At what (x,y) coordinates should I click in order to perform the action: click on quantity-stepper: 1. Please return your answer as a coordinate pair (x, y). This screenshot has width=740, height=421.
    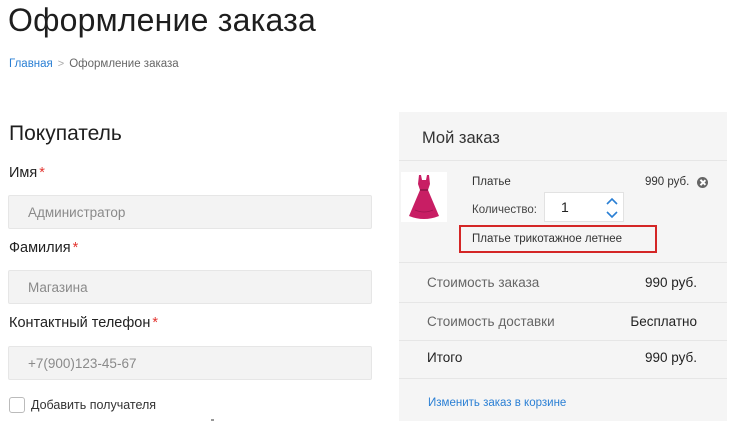
    Looking at the image, I should click on (584, 207).